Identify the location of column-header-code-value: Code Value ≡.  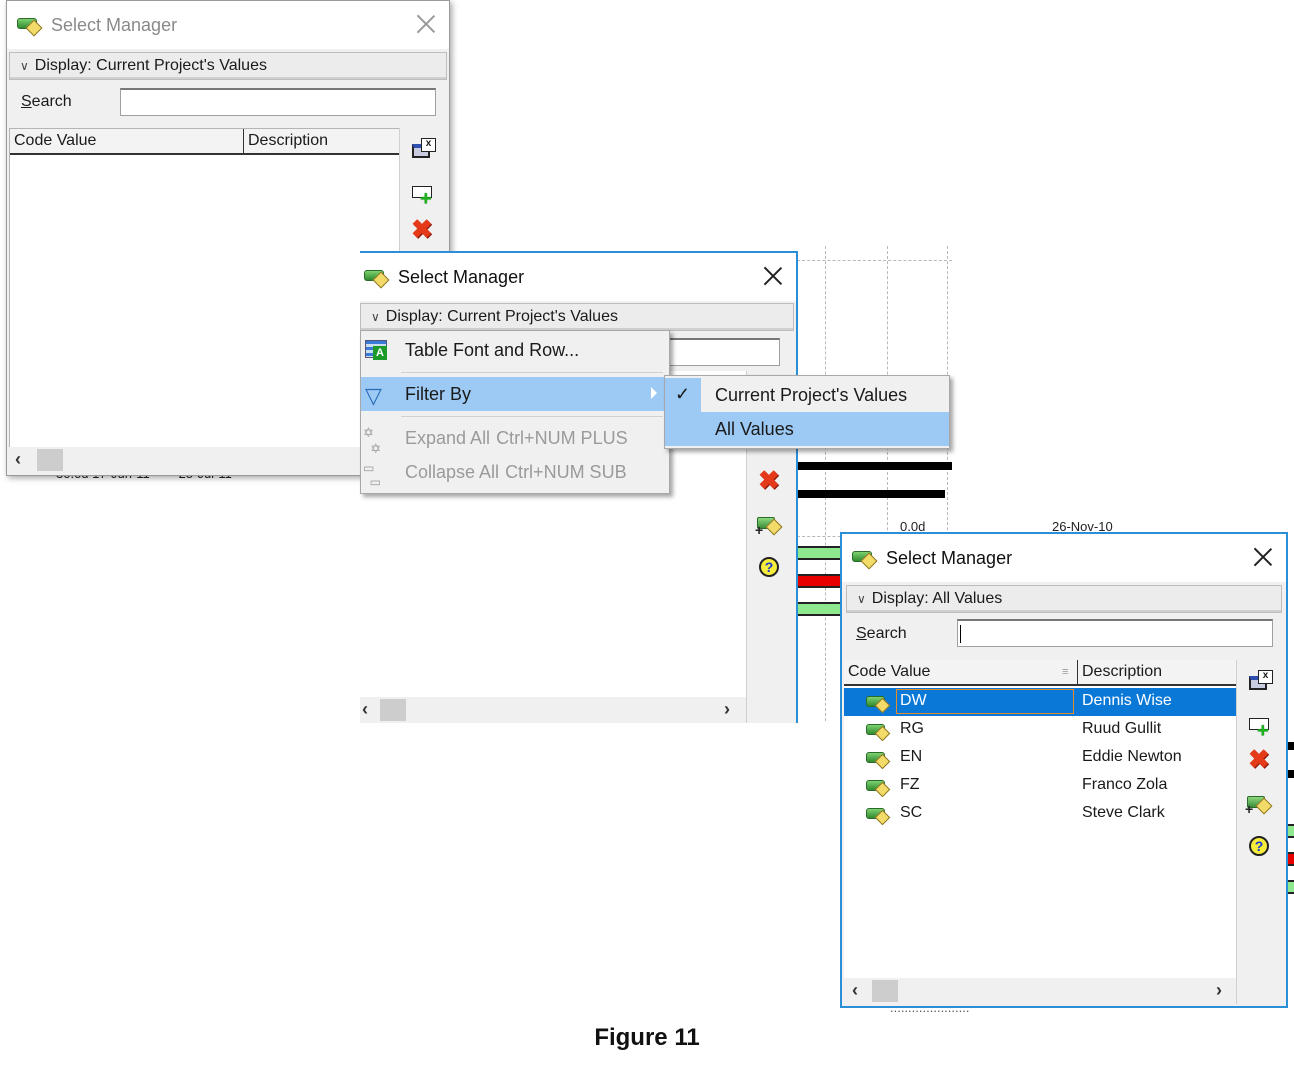
(961, 673).